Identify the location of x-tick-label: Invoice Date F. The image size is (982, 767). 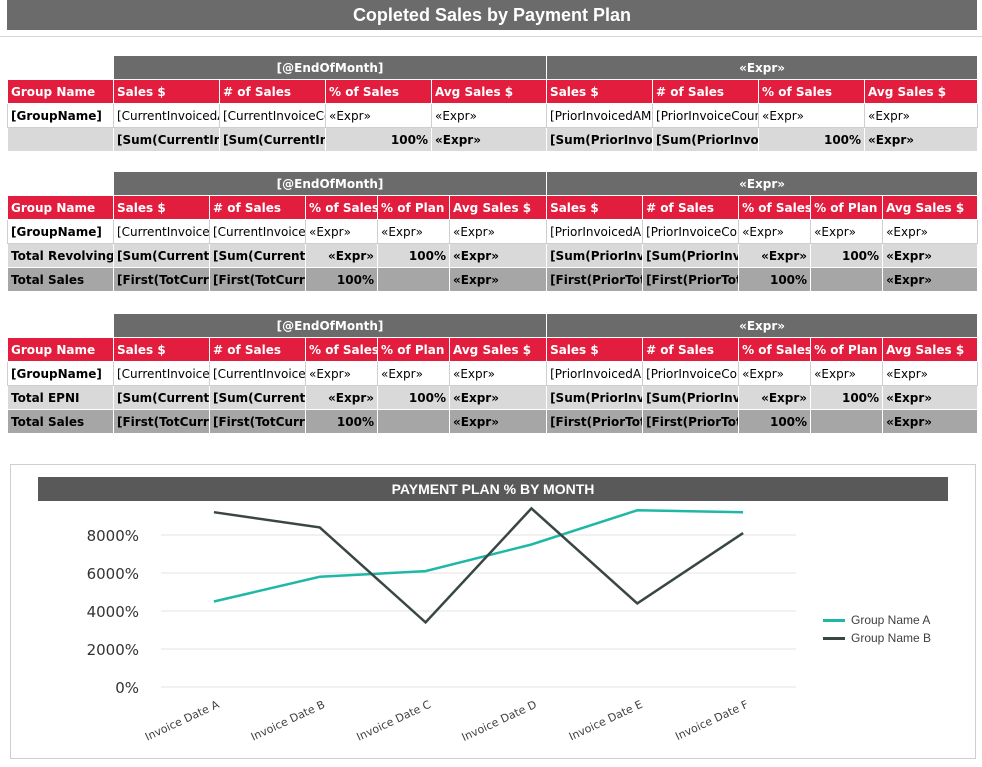
(711, 720).